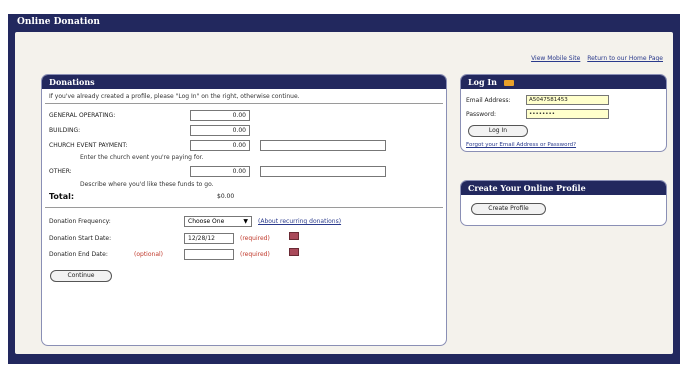 This screenshot has height=369, width=689. I want to click on total-label: Total:, so click(62, 196).